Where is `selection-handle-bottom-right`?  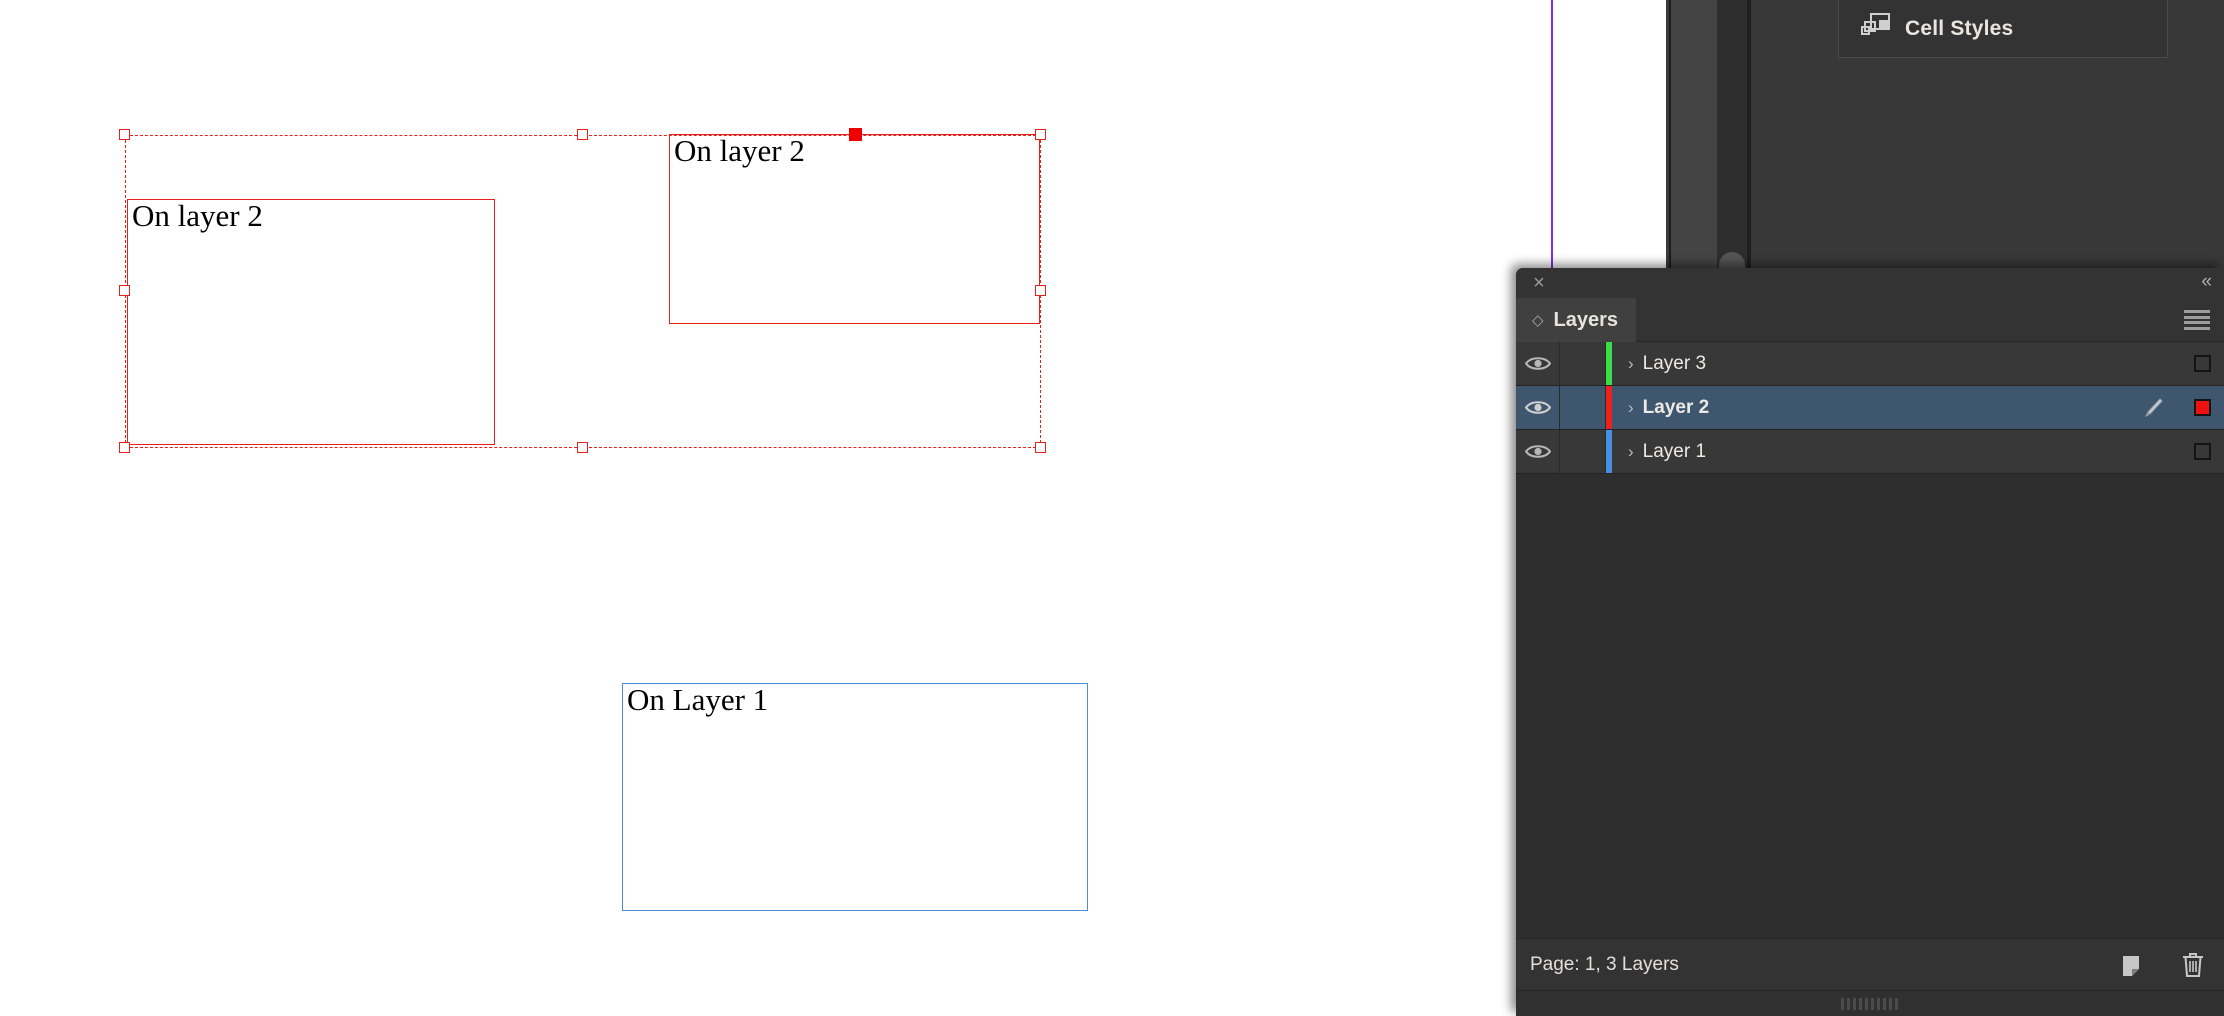
selection-handle-bottom-right is located at coordinates (1040, 447).